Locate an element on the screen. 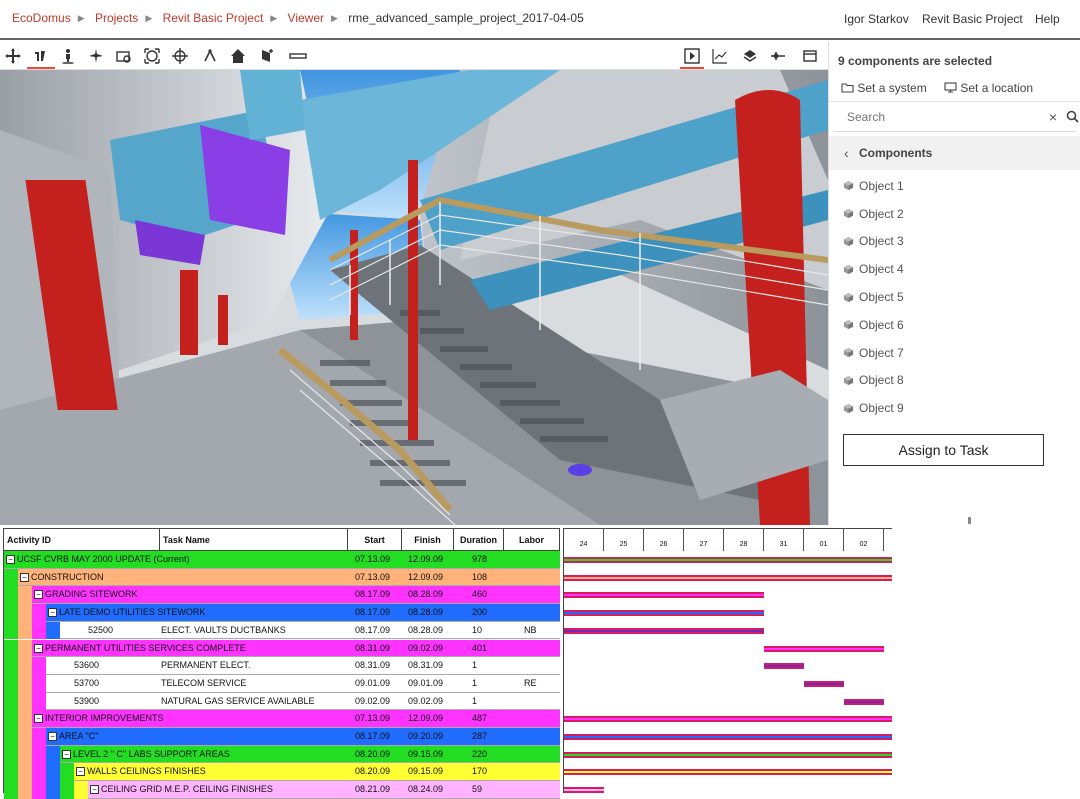 This screenshot has width=1080, height=799. component-item: Object 1 is located at coordinates (954, 186).